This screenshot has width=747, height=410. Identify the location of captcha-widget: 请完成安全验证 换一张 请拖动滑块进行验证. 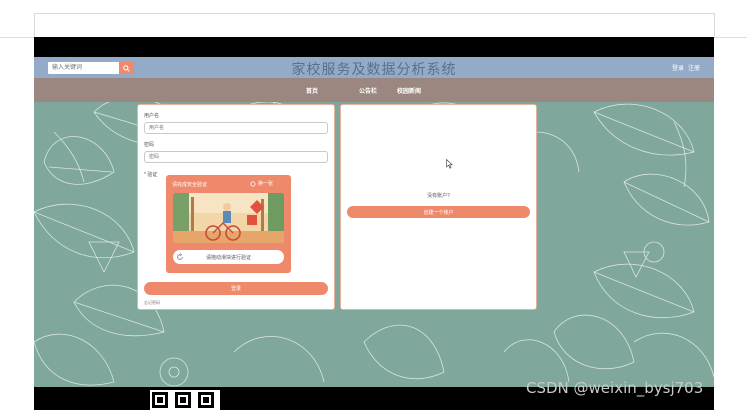
(228, 224).